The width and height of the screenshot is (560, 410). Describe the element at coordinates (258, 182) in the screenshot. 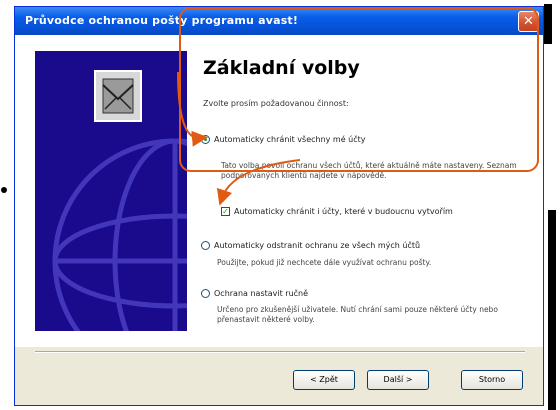

I see `arrow-to-checkbox` at that location.